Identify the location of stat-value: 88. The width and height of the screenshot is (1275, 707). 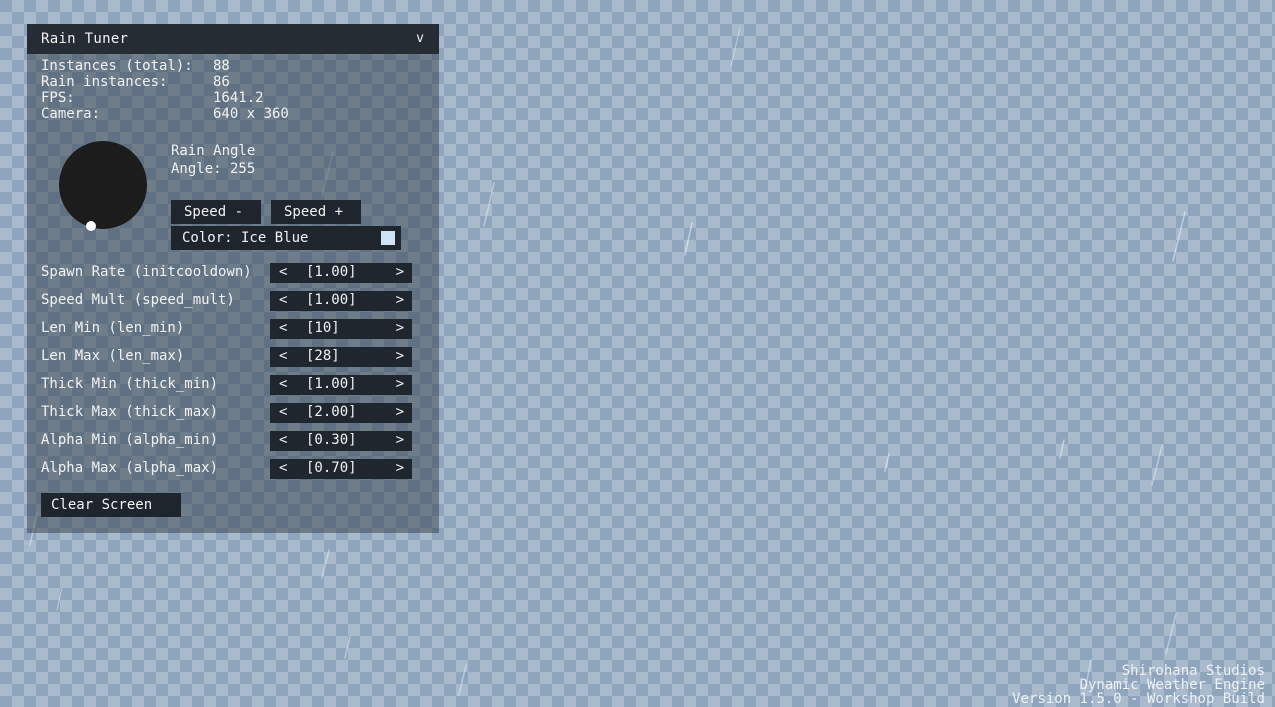
(221, 66).